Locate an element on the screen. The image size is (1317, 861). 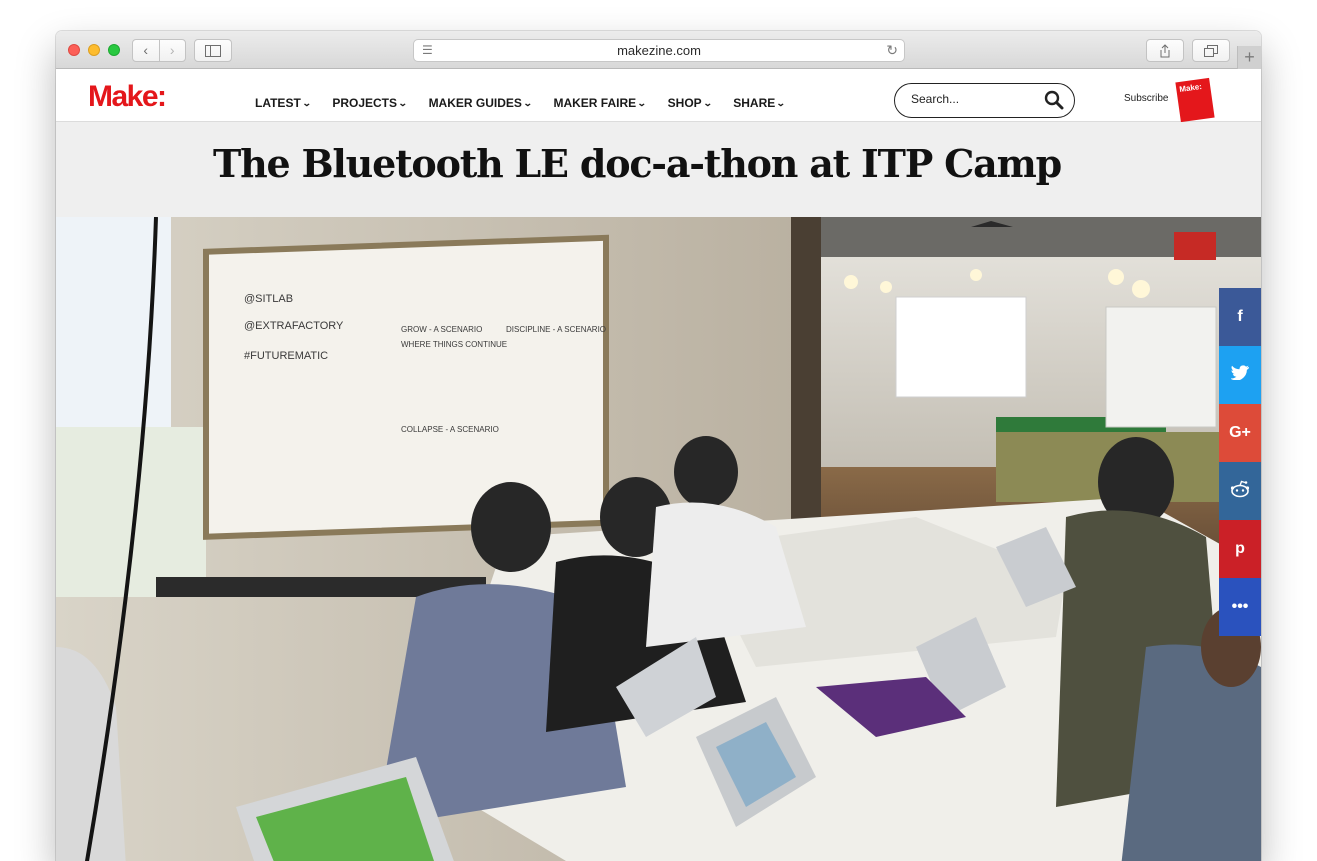
google-plus-share-button: G+ is located at coordinates (1240, 433).